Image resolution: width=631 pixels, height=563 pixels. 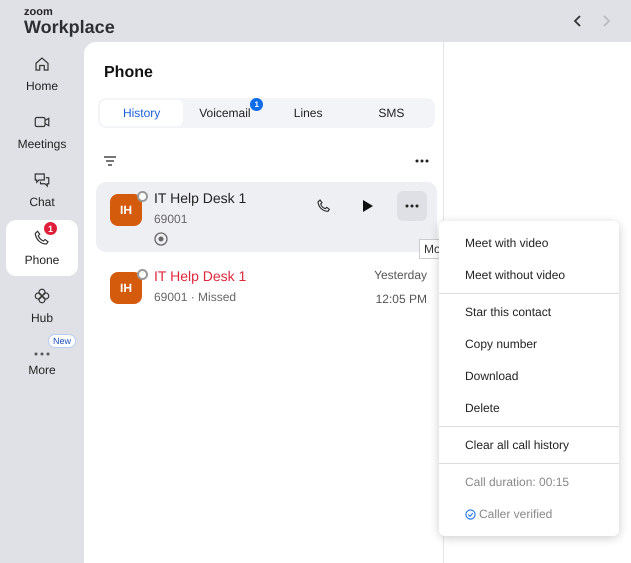 I want to click on more-button, so click(x=412, y=206).